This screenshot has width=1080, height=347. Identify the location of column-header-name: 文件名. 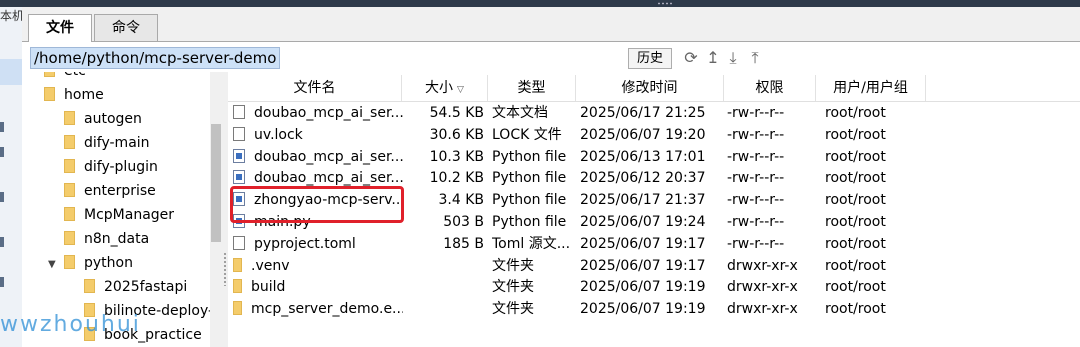
(315, 88).